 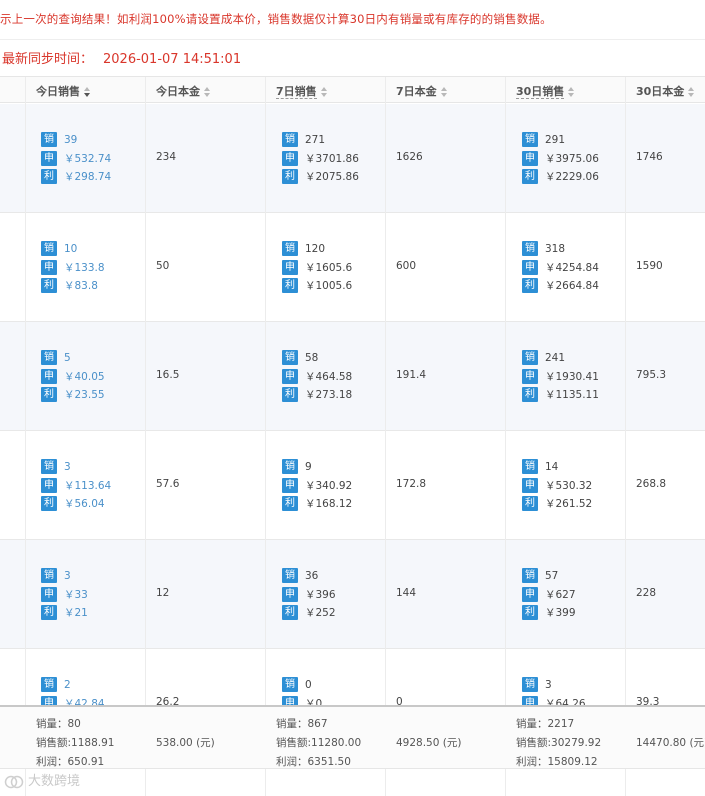 What do you see at coordinates (58, 724) in the screenshot?
I see `today-qty: 销量：80` at bounding box center [58, 724].